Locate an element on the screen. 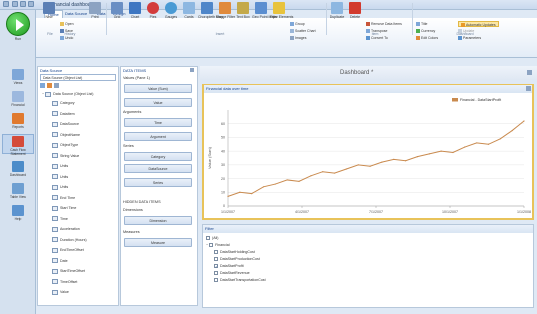 This screenshot has height=314, width=537. series-slot-category: Category is located at coordinates (158, 156).